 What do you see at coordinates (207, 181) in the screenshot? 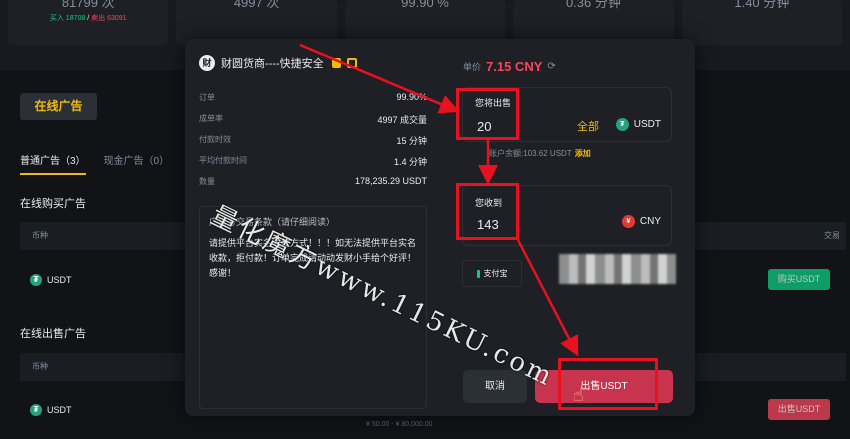
I see `info-label: 数量` at bounding box center [207, 181].